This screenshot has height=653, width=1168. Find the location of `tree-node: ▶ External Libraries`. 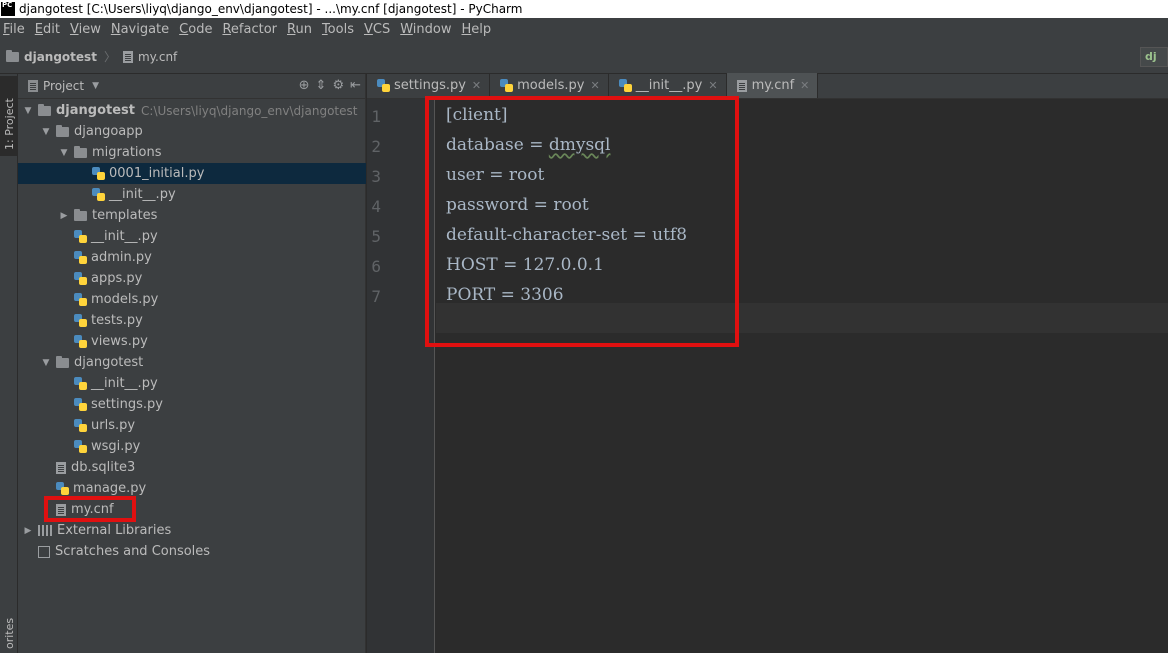

tree-node: ▶ External Libraries is located at coordinates (192, 530).